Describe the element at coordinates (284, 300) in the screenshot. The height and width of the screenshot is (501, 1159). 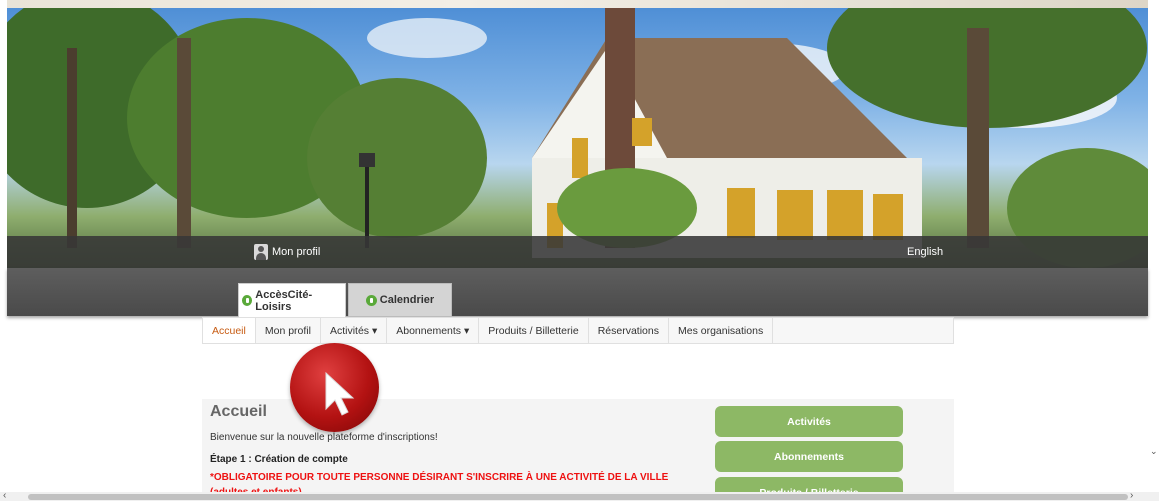
I see `tab-label: AccèsCité-Loisirs` at that location.